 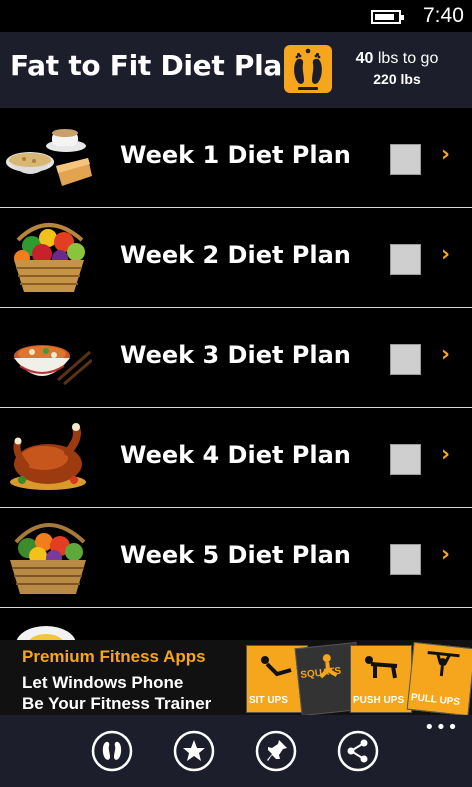 What do you see at coordinates (194, 751) in the screenshot?
I see `star-icon` at bounding box center [194, 751].